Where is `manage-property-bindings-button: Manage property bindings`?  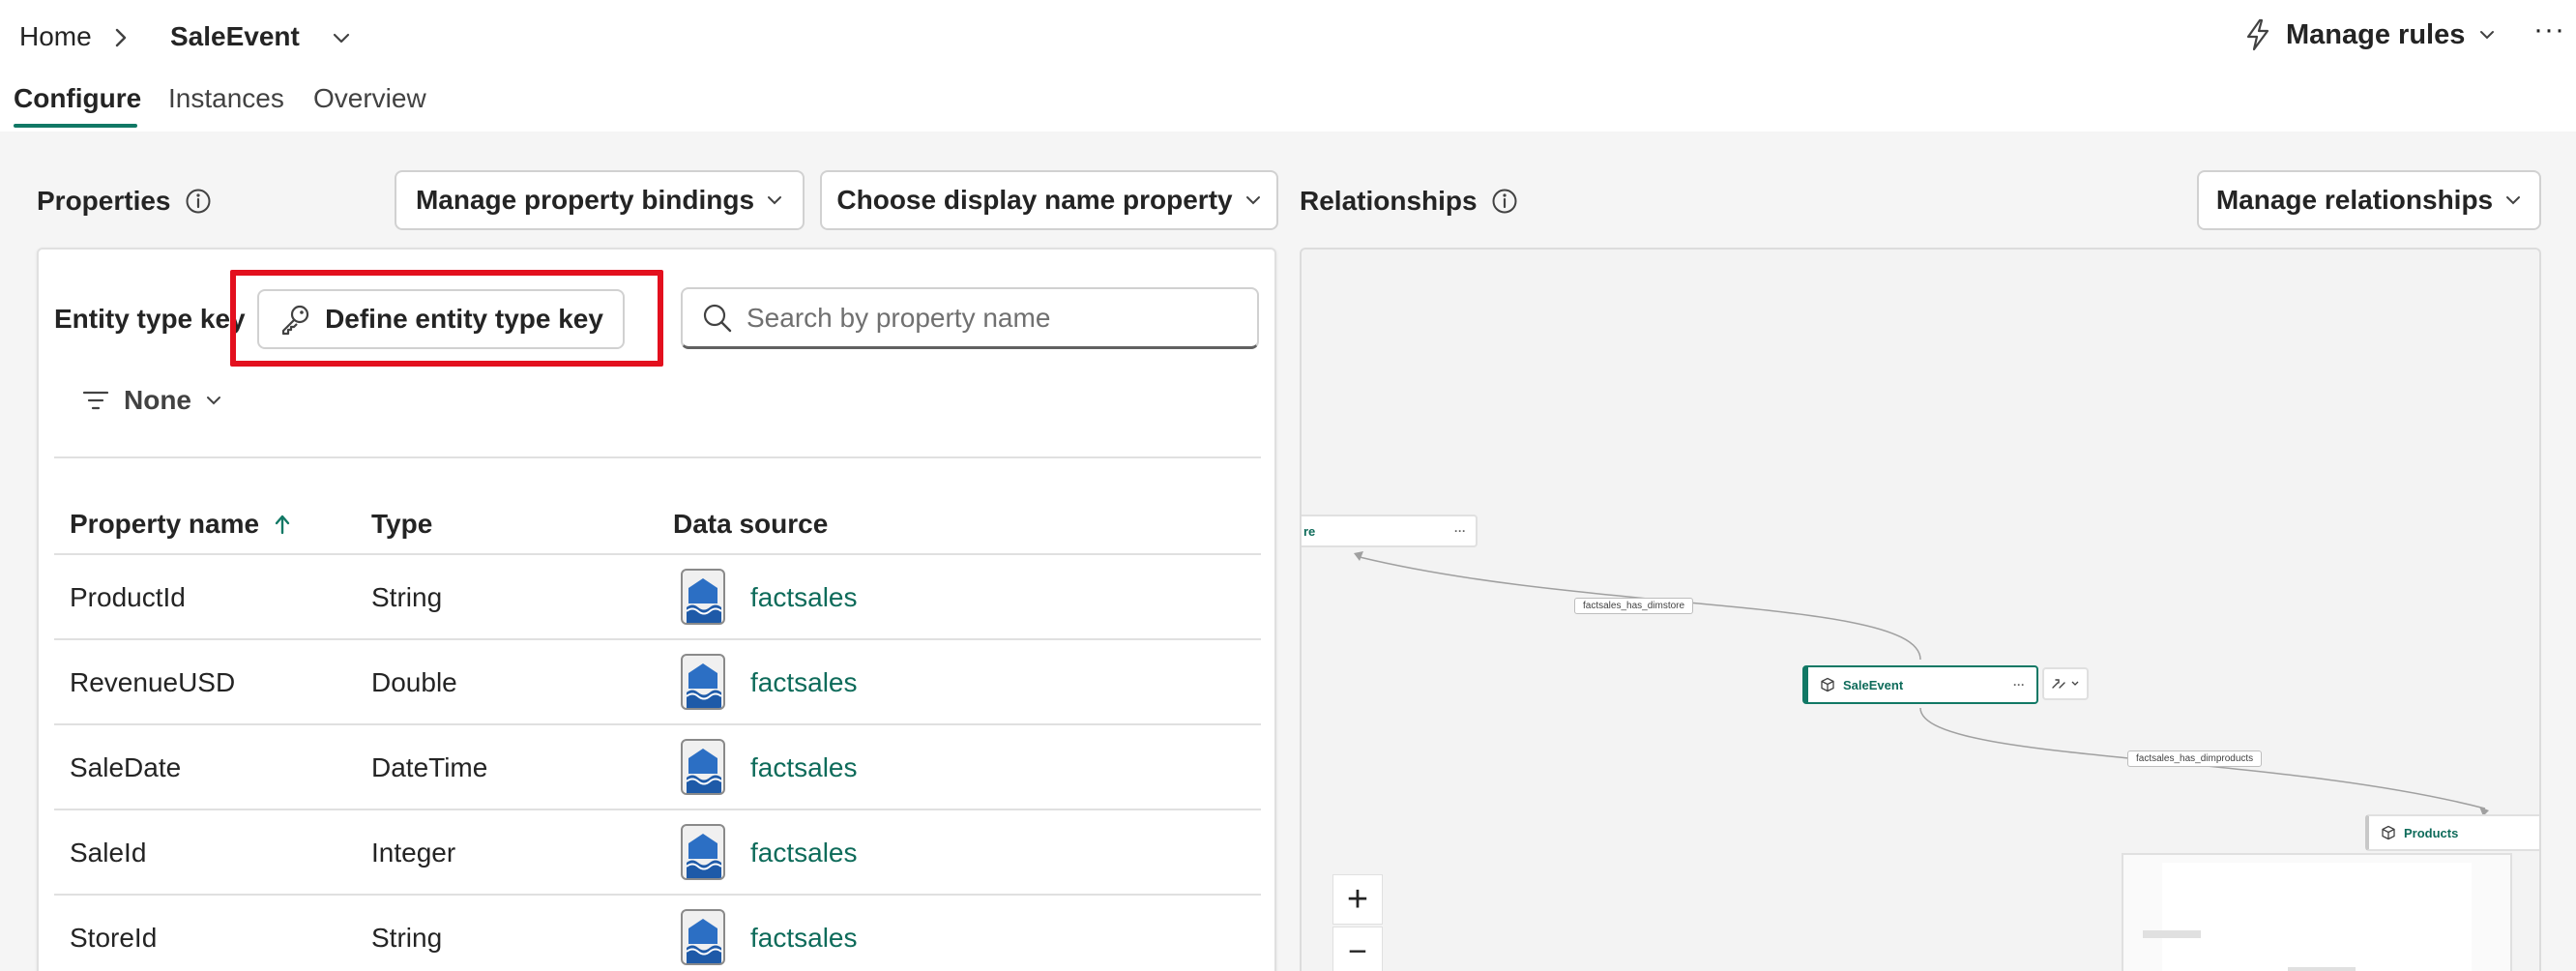 manage-property-bindings-button: Manage property bindings is located at coordinates (600, 200).